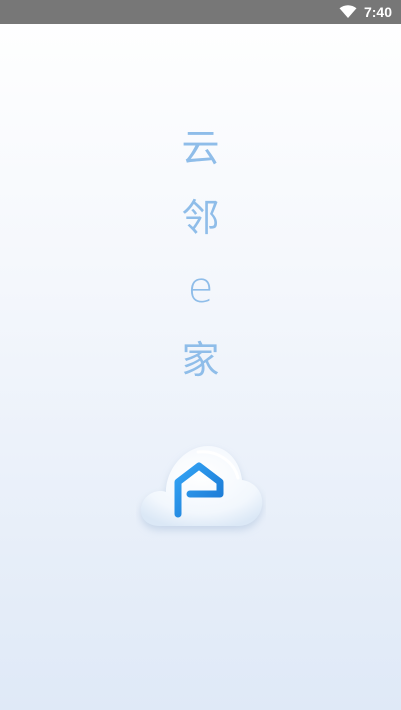 This screenshot has height=710, width=401. I want to click on status-time: 7:40, so click(377, 12).